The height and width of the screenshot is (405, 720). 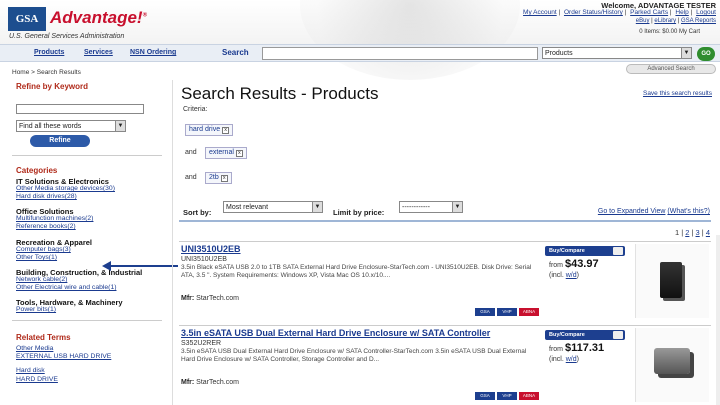 What do you see at coordinates (71, 126) in the screenshot?
I see `match-mode-select: Find all these words ▼` at bounding box center [71, 126].